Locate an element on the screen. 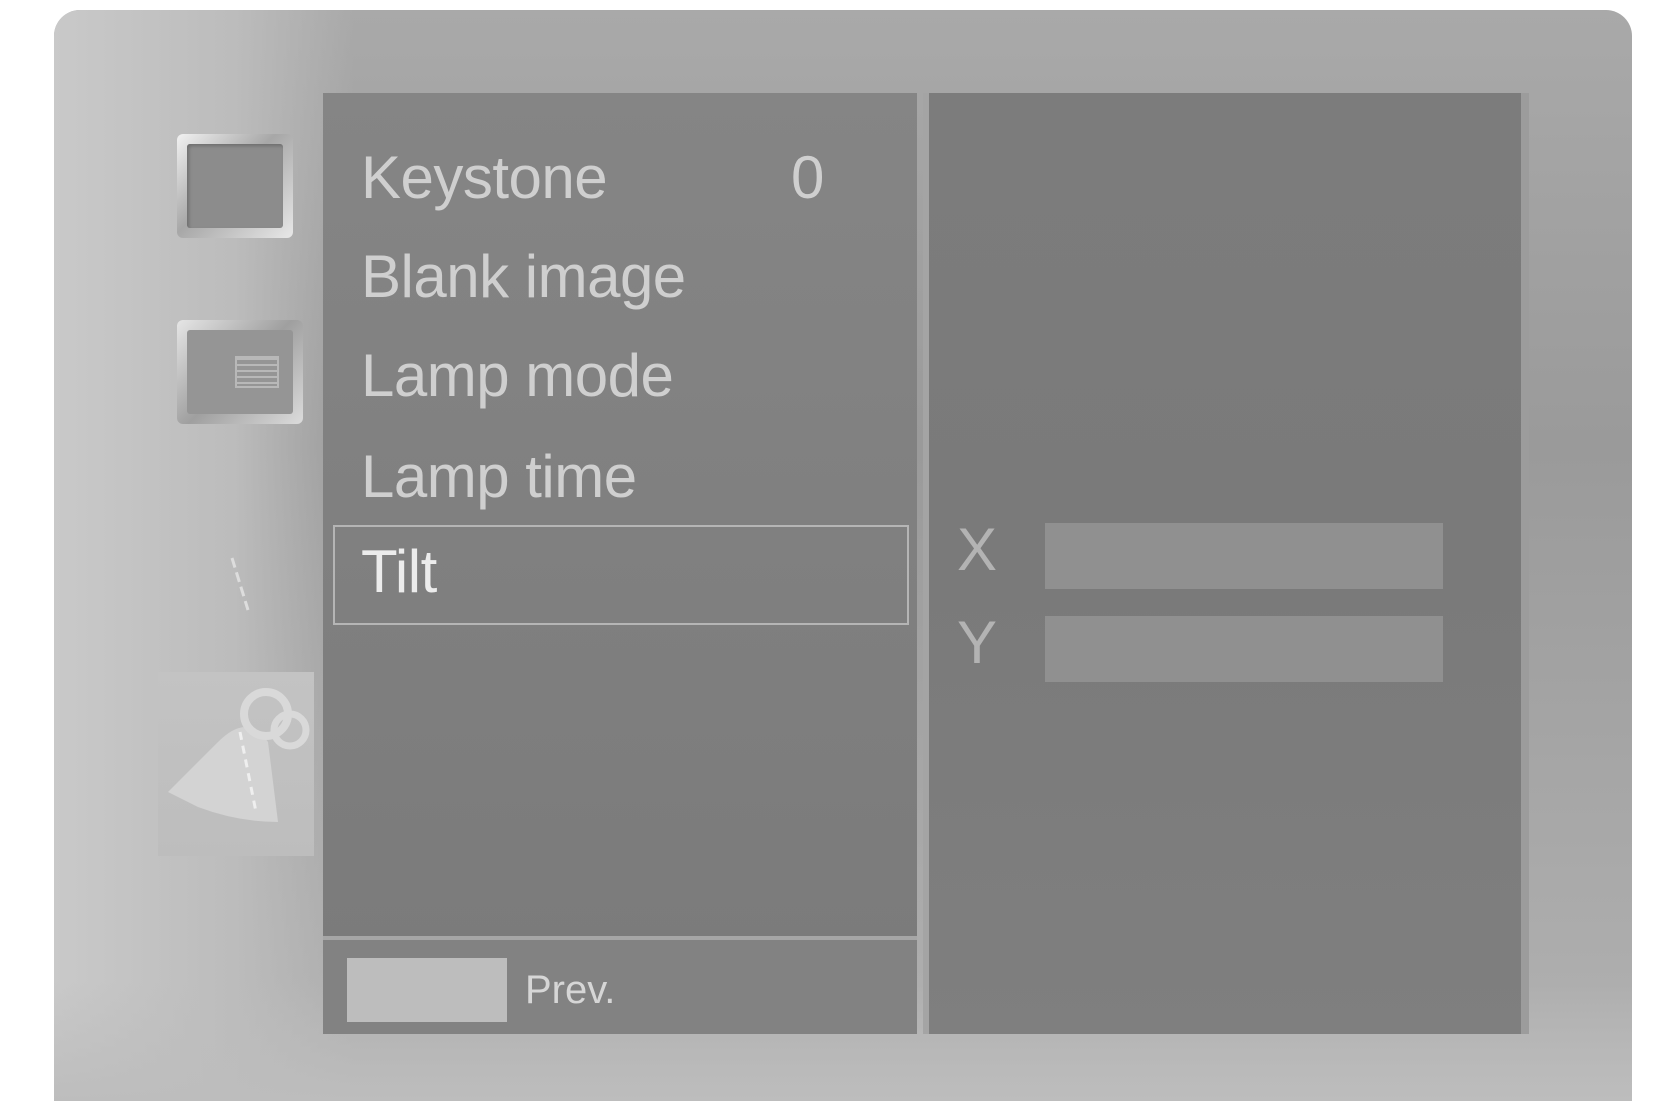  bell-icon is located at coordinates (236, 764).